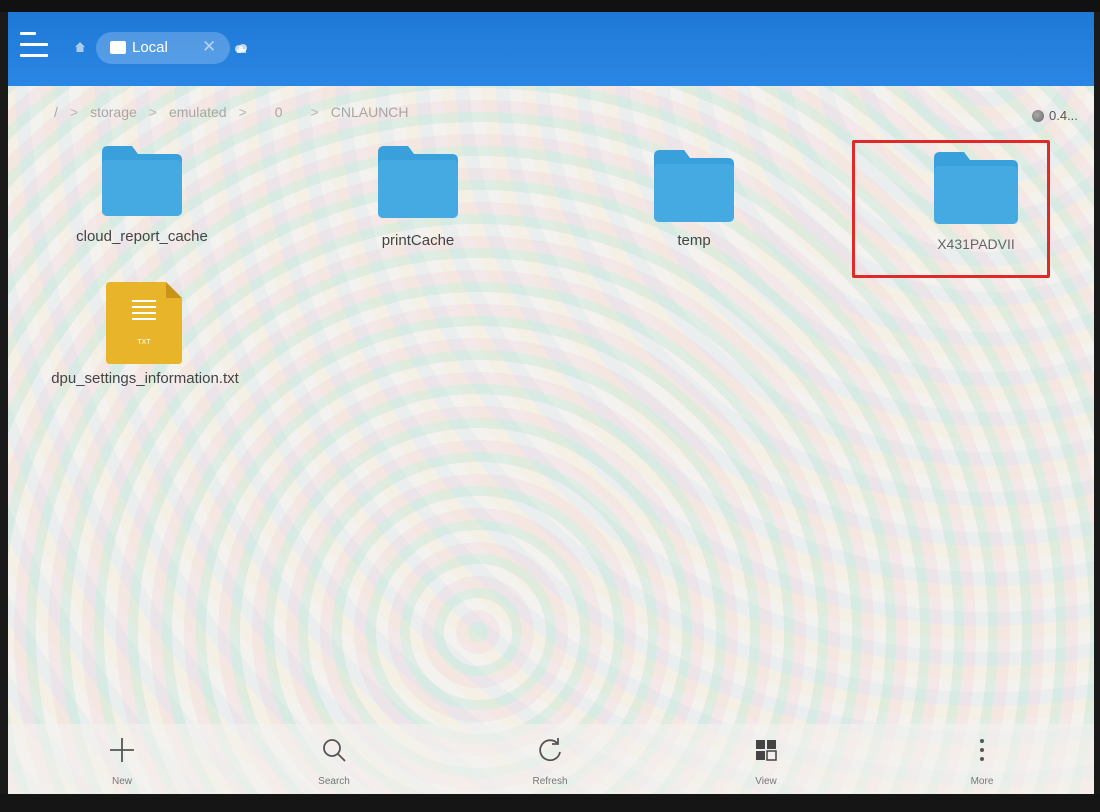 The width and height of the screenshot is (1100, 812). I want to click on refresh-button: Refresh, so click(550, 759).